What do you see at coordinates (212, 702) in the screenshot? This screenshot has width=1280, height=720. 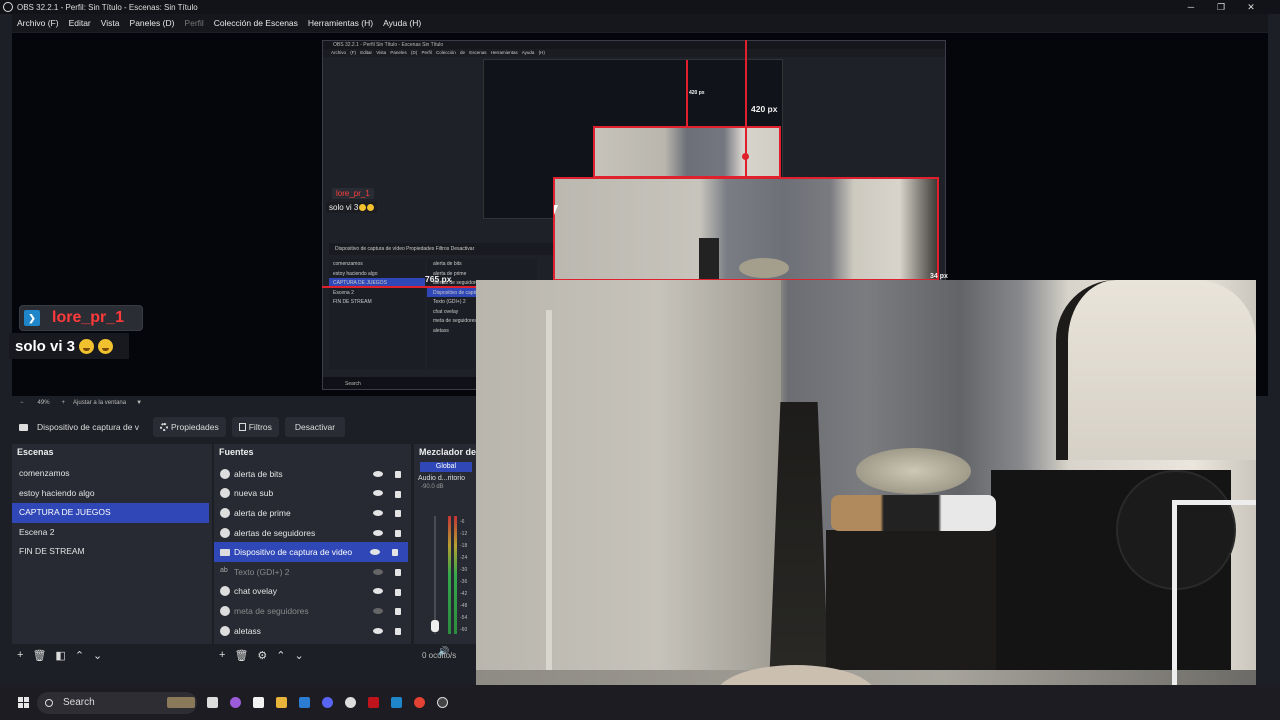 I see `task-view-icon` at bounding box center [212, 702].